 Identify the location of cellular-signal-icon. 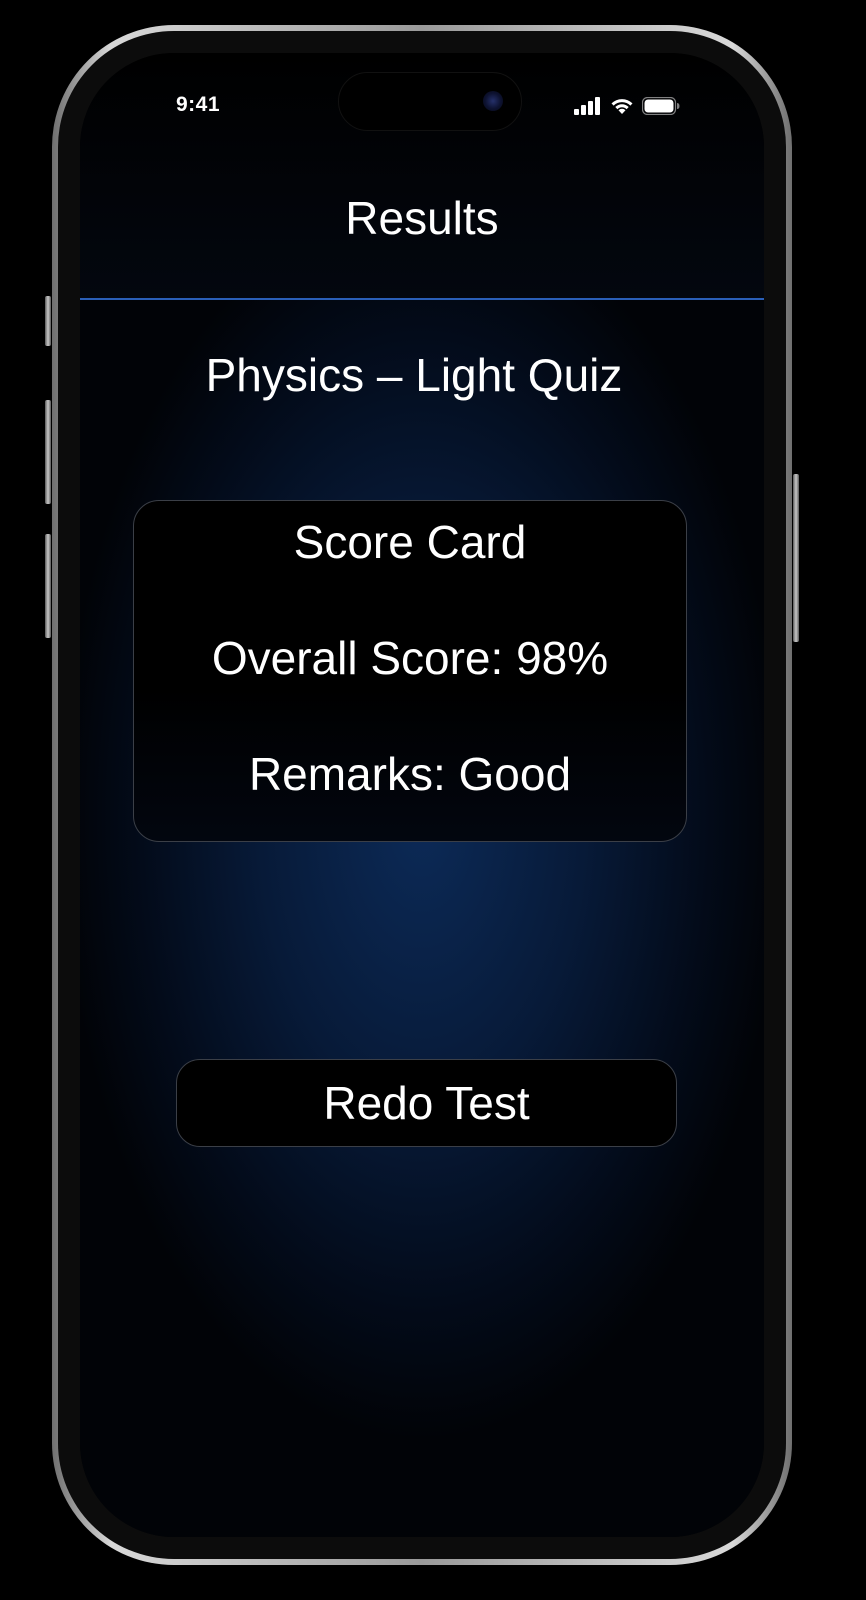
(588, 108).